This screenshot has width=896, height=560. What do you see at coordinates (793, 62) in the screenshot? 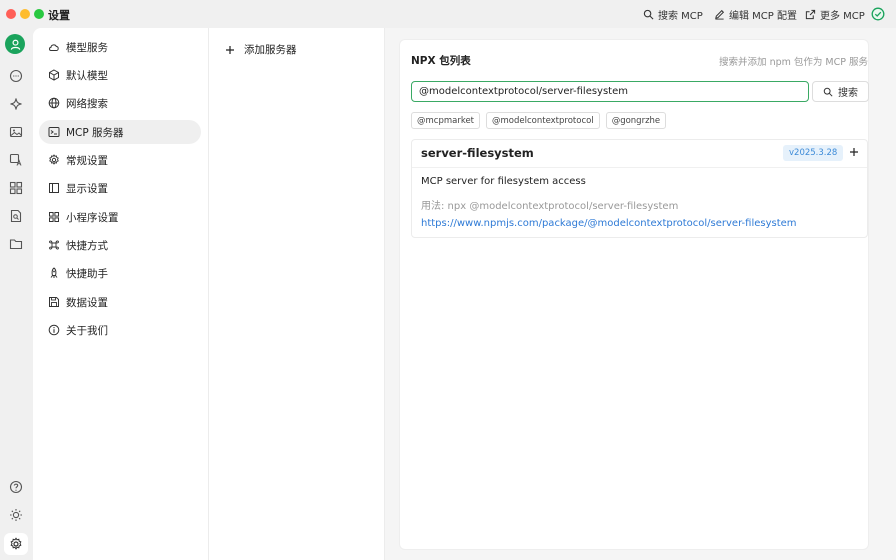
I see `npx-list-hint: 搜索并添加 npm 包作为 MCP 服务` at bounding box center [793, 62].